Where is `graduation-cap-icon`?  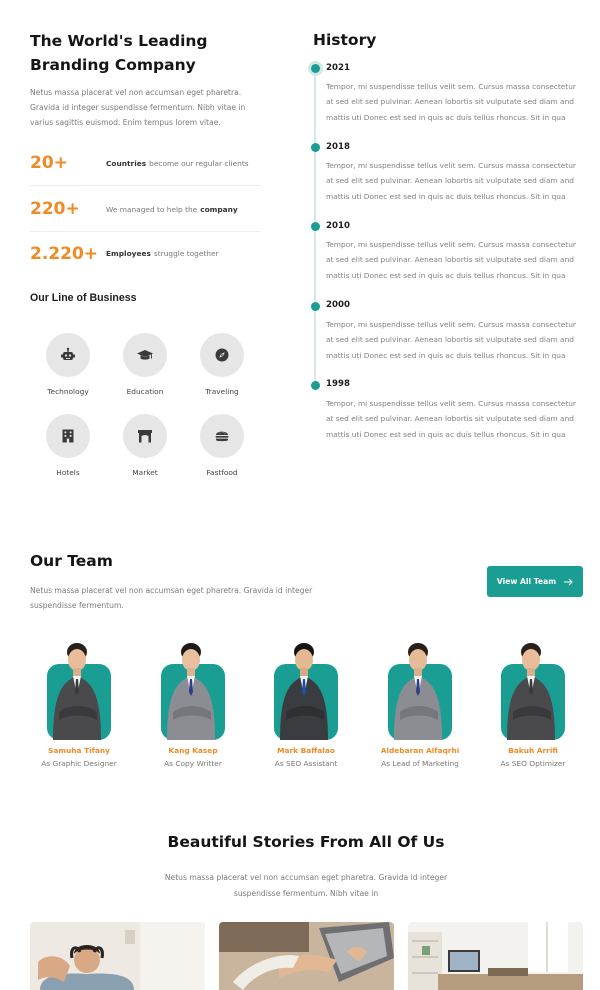 graduation-cap-icon is located at coordinates (145, 355).